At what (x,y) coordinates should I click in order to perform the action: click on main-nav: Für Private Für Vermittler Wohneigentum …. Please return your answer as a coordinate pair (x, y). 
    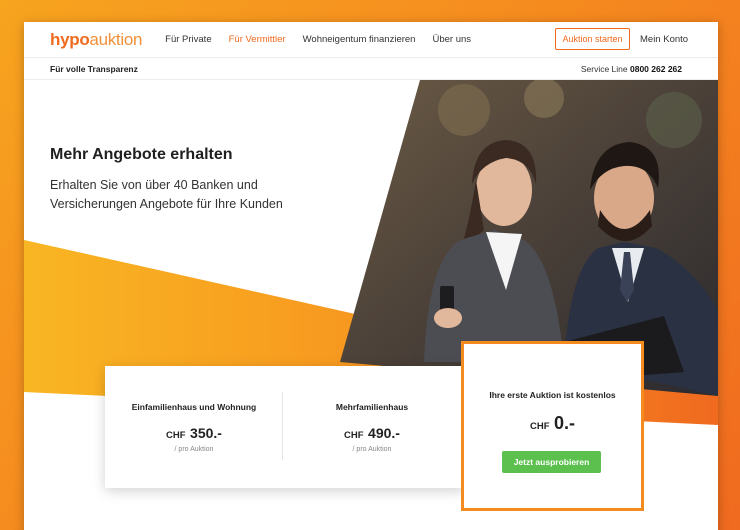
    Looking at the image, I should click on (326, 39).